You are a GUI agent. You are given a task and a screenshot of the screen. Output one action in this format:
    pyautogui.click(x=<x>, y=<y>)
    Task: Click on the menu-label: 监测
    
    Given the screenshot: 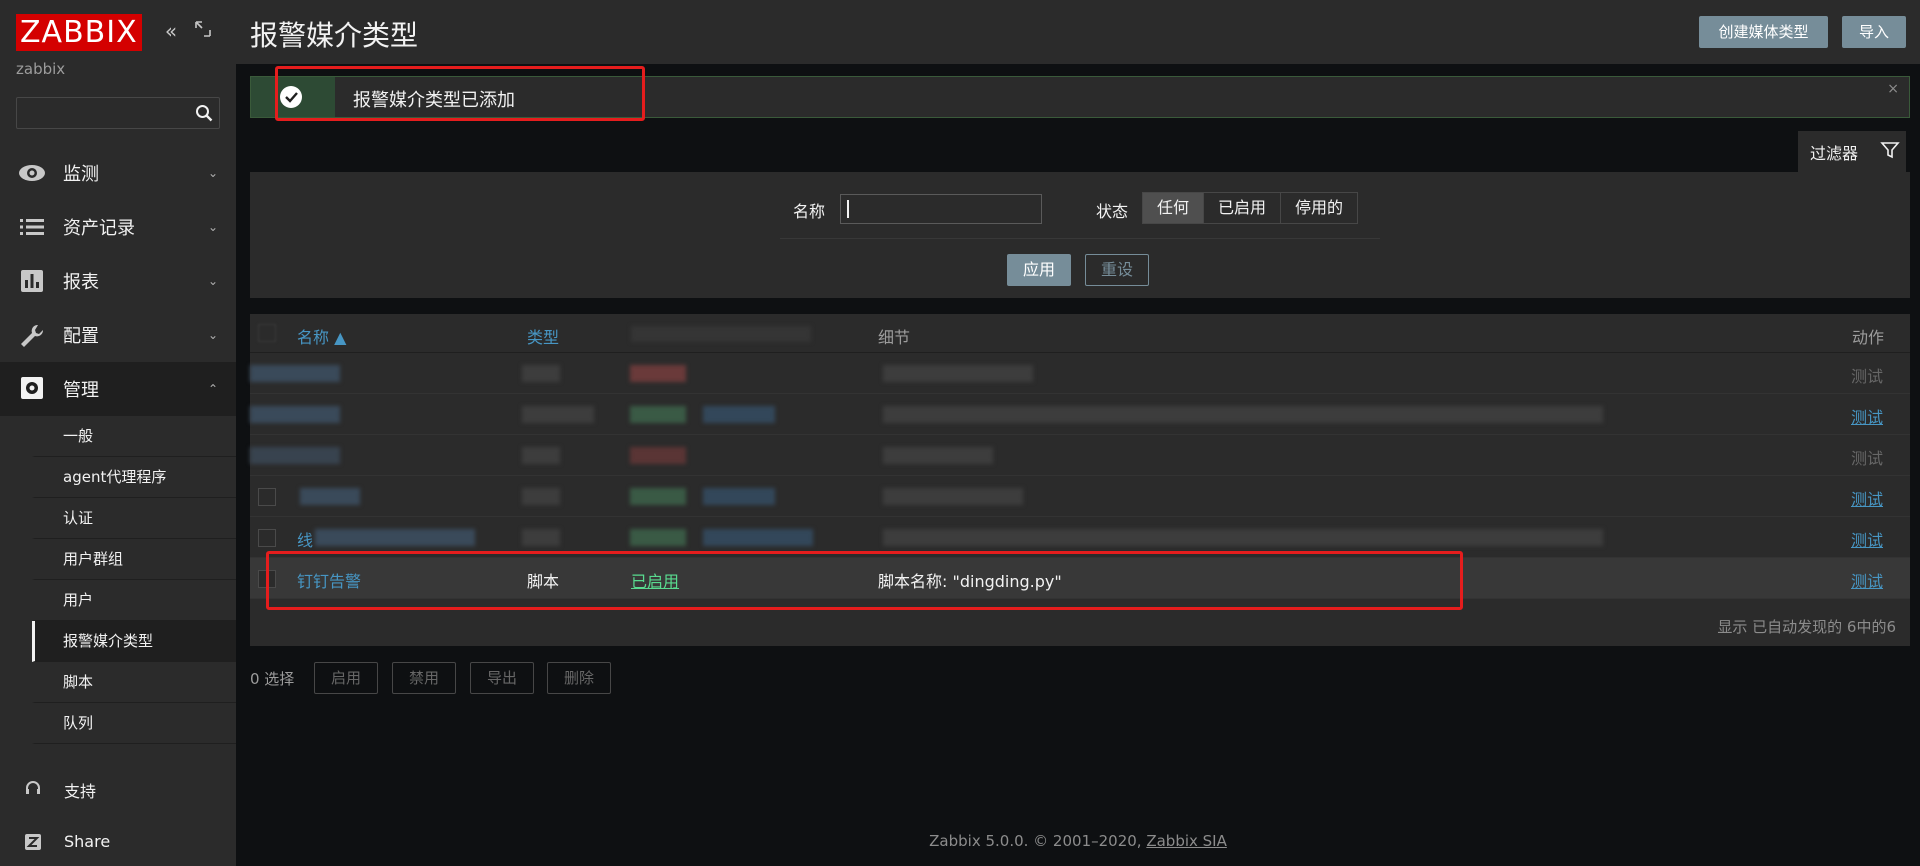 What is the action you would take?
    pyautogui.click(x=81, y=174)
    